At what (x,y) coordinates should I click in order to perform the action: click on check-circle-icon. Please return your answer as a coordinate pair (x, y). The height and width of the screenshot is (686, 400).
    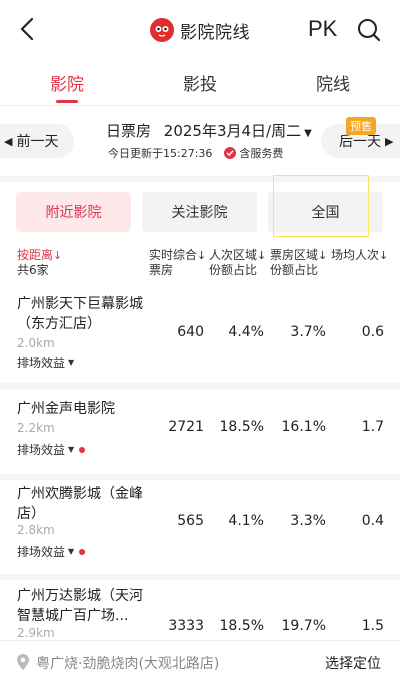
    Looking at the image, I should click on (230, 153).